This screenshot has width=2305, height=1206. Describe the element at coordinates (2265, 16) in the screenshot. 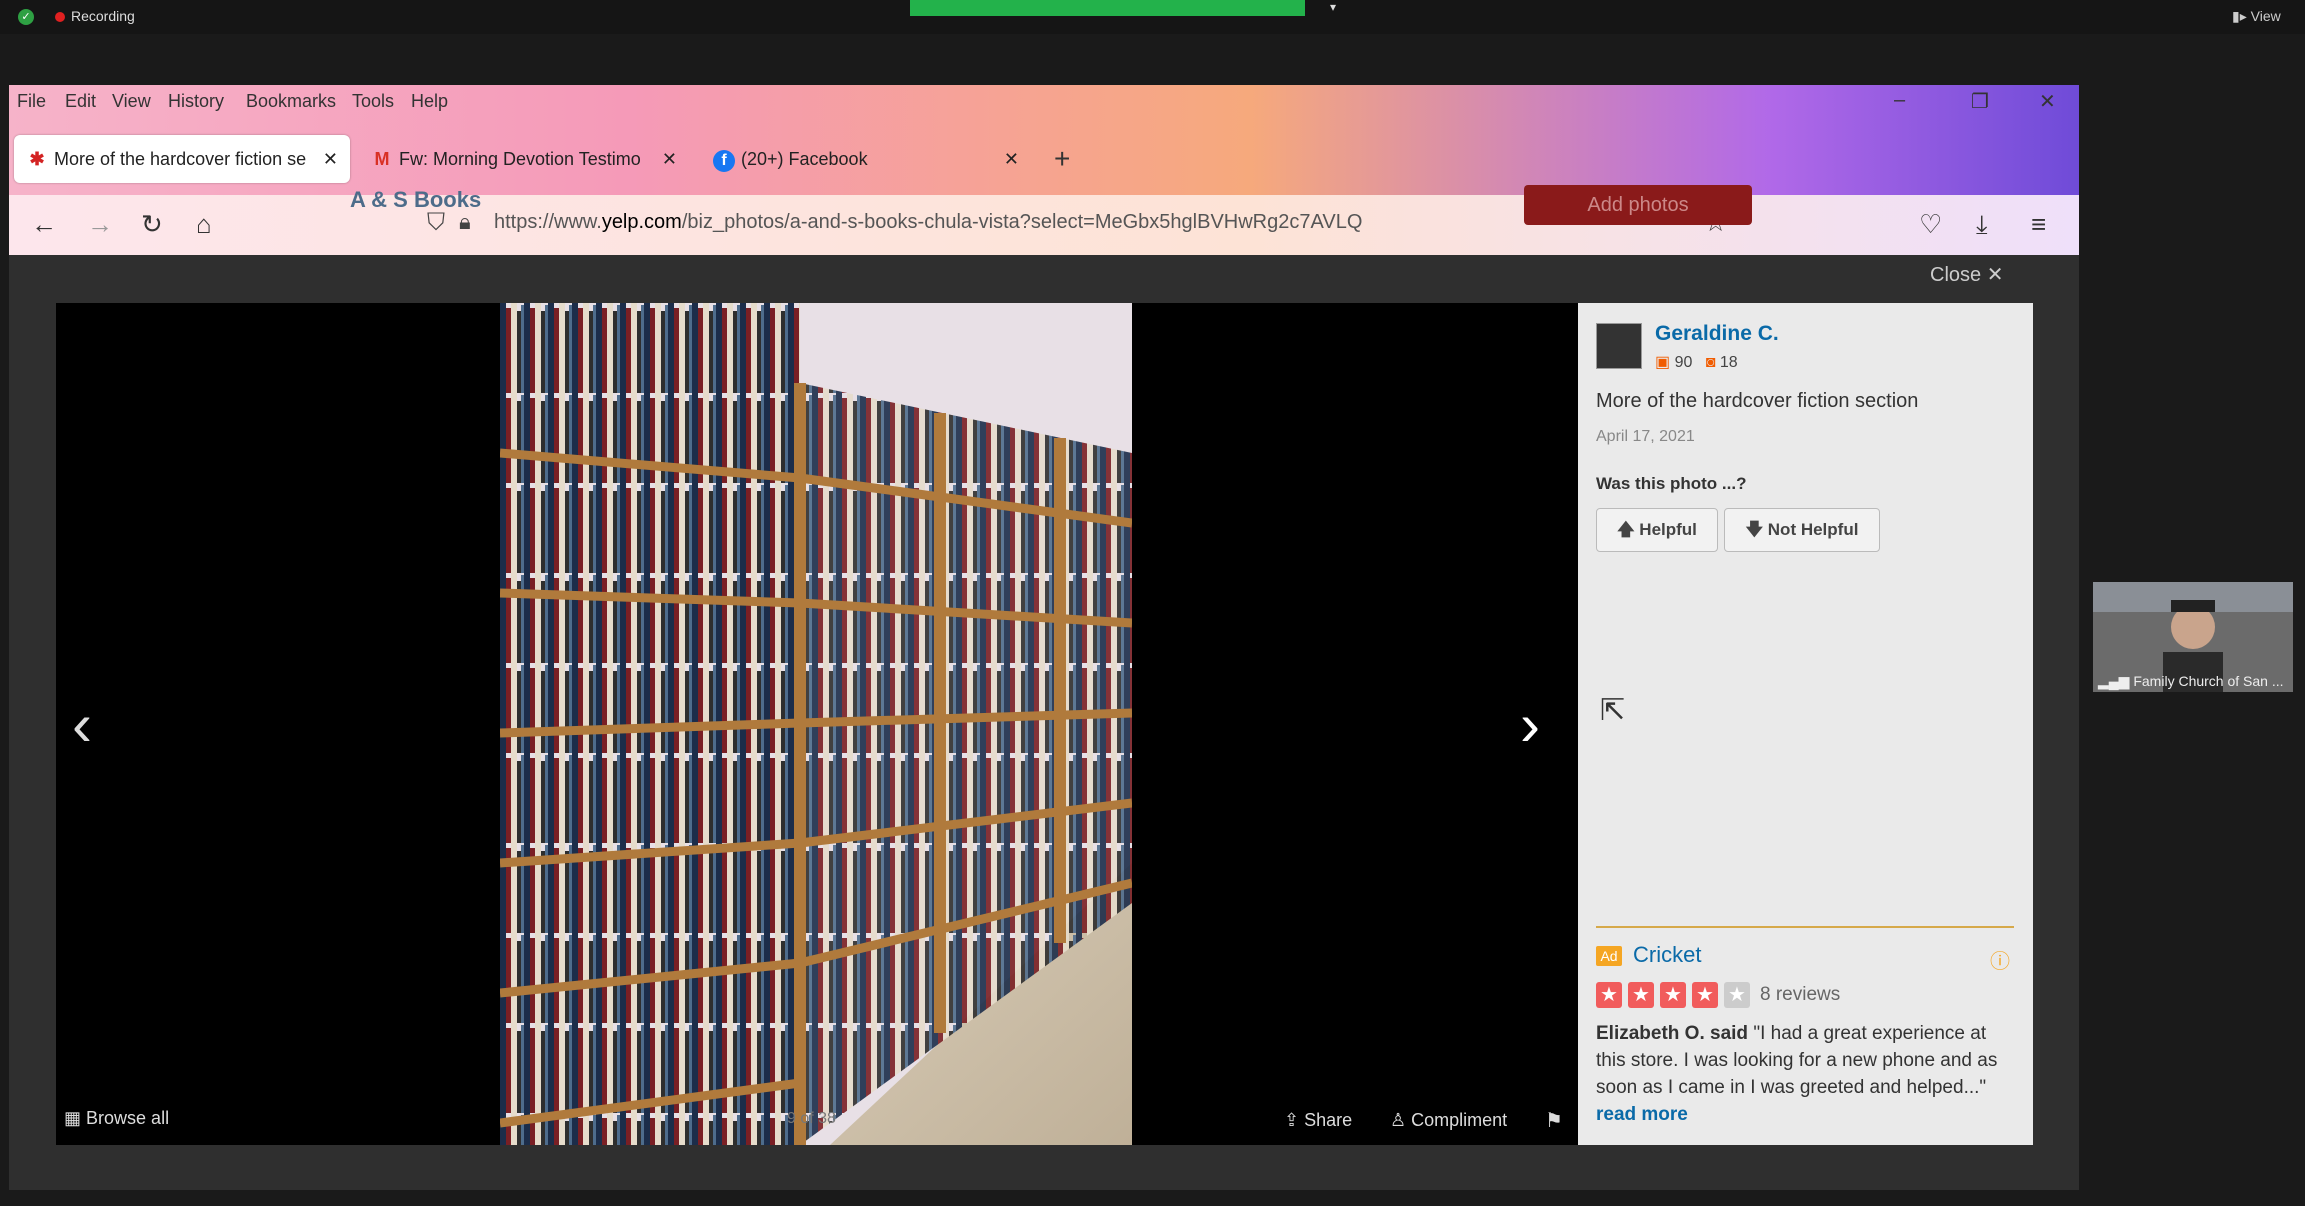

I see `view-label: View` at that location.